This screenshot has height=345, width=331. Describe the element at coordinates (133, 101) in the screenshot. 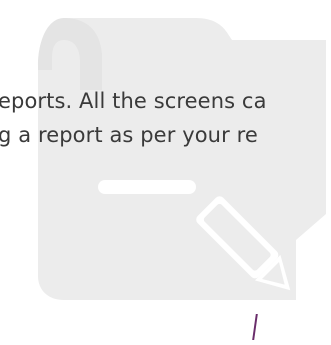

I see `intro-text-line-1: eports. All the screens ca` at that location.